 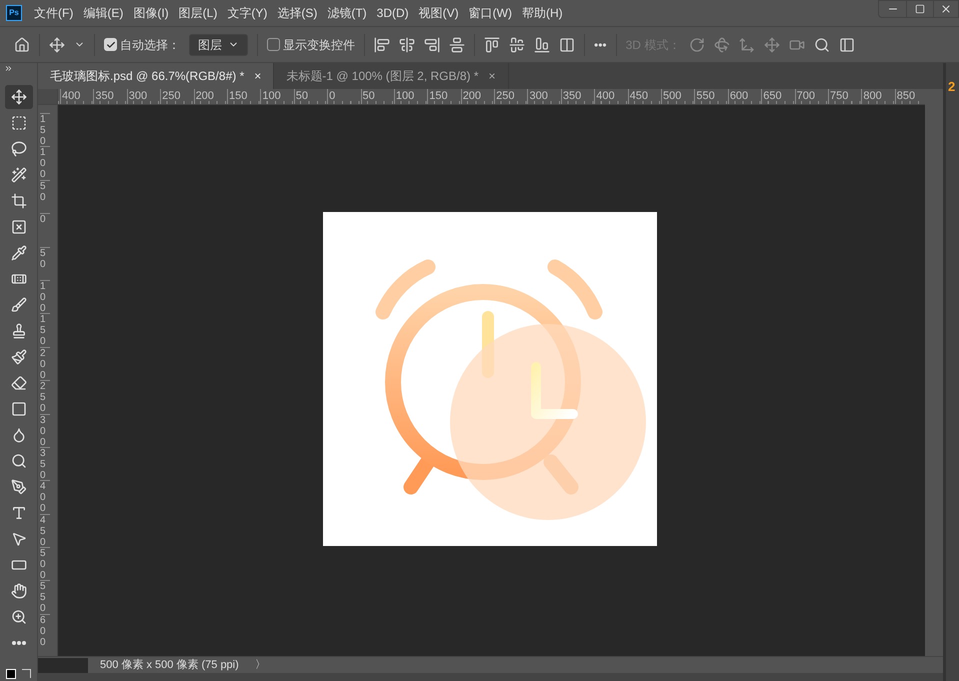 I want to click on document-tab: 毛玻璃图标.psd @ 66.7%(RGB/8#) * ×, so click(x=156, y=76).